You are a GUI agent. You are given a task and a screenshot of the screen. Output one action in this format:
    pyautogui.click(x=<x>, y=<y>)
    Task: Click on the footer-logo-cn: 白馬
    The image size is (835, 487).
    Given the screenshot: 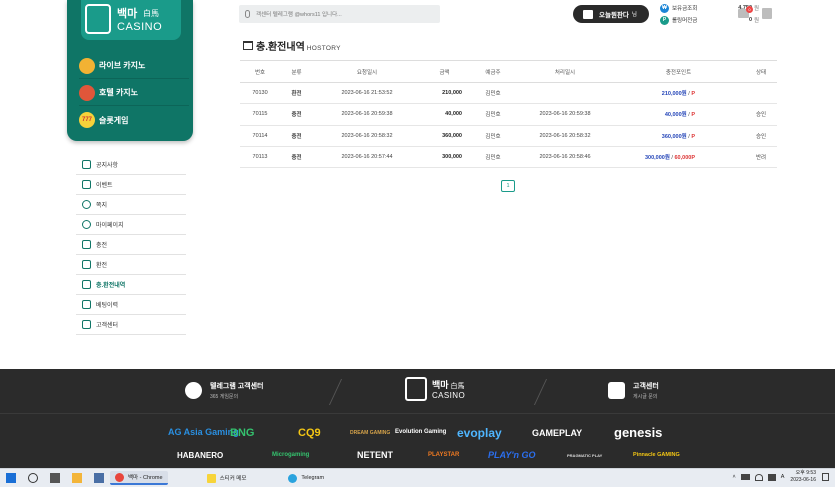 What is the action you would take?
    pyautogui.click(x=457, y=386)
    